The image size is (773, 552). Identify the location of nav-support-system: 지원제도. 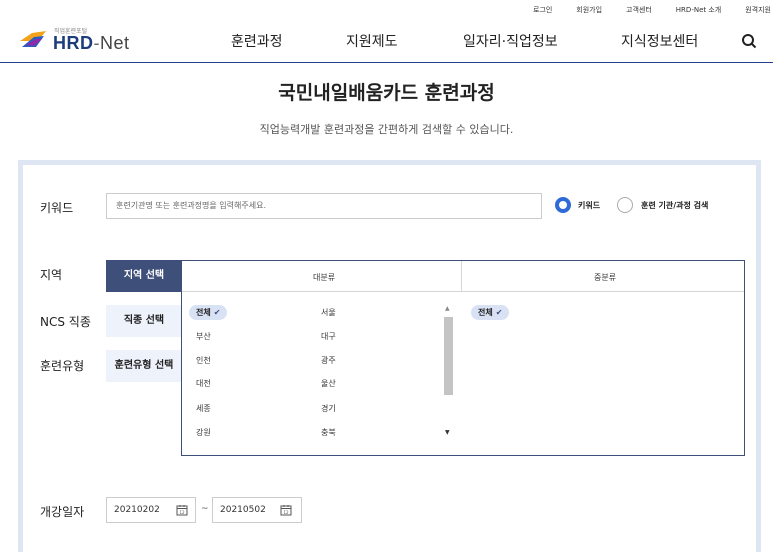
(372, 41).